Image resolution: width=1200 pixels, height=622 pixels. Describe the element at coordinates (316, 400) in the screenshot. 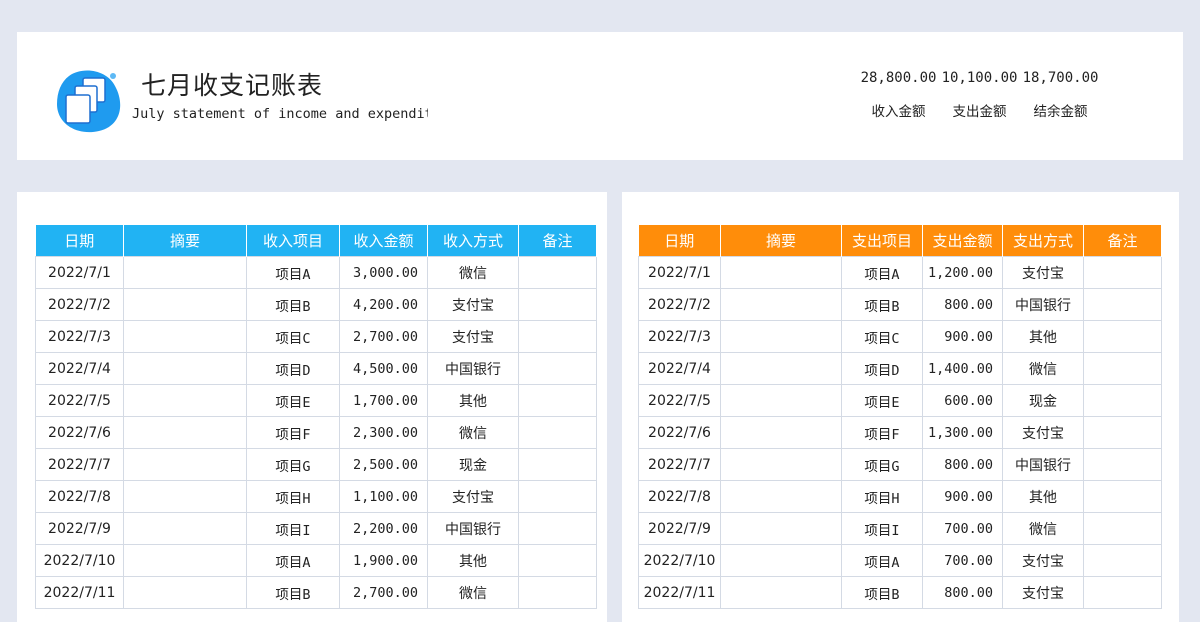

I see `income-table-row: 2022/7/5 项目E 1,700.00 其他` at that location.